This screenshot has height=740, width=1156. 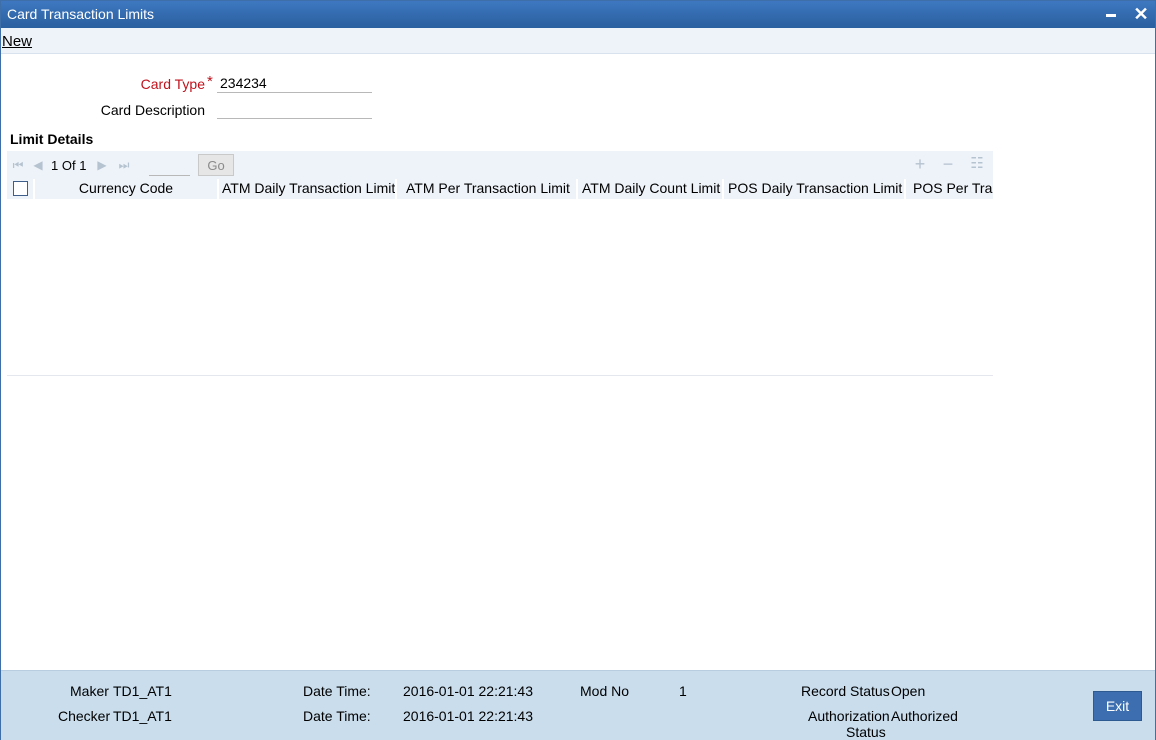 What do you see at coordinates (308, 189) in the screenshot?
I see `column-header-atm-daily-transaction-limit: ATM Daily Transaction Limit` at bounding box center [308, 189].